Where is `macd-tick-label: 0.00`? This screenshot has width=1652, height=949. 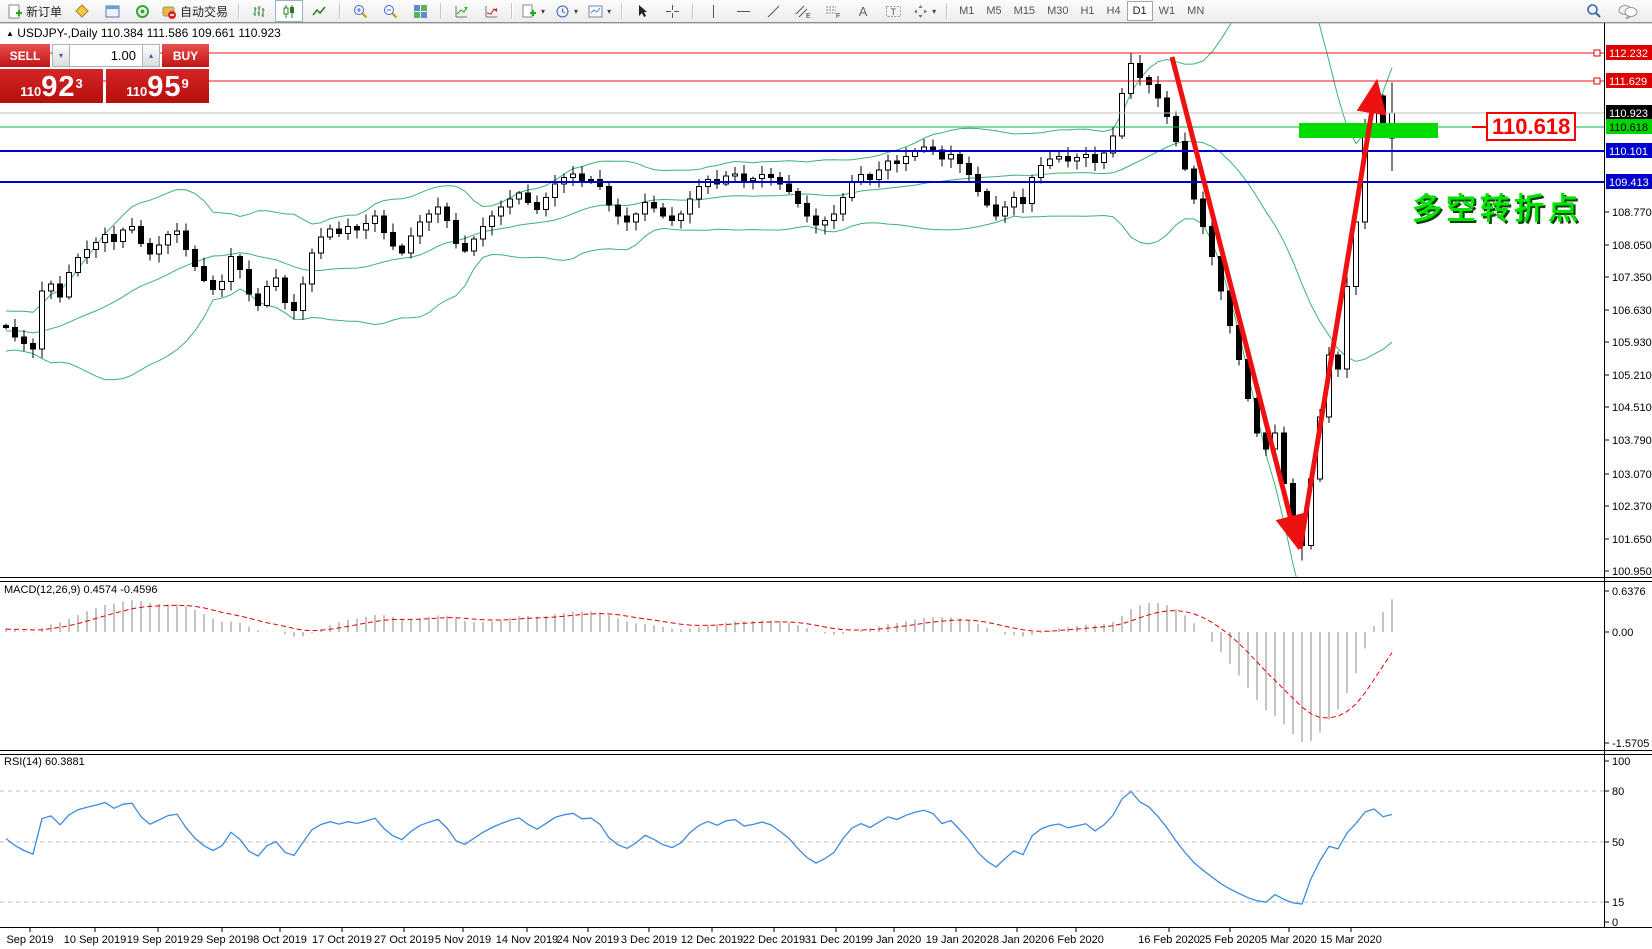
macd-tick-label: 0.00 is located at coordinates (1622, 633).